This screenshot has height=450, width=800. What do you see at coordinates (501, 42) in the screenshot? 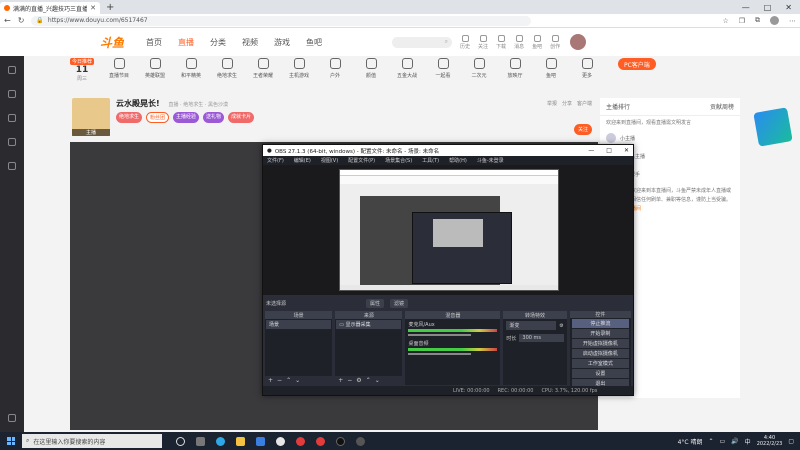
I see `download-button: 下载` at bounding box center [501, 42].